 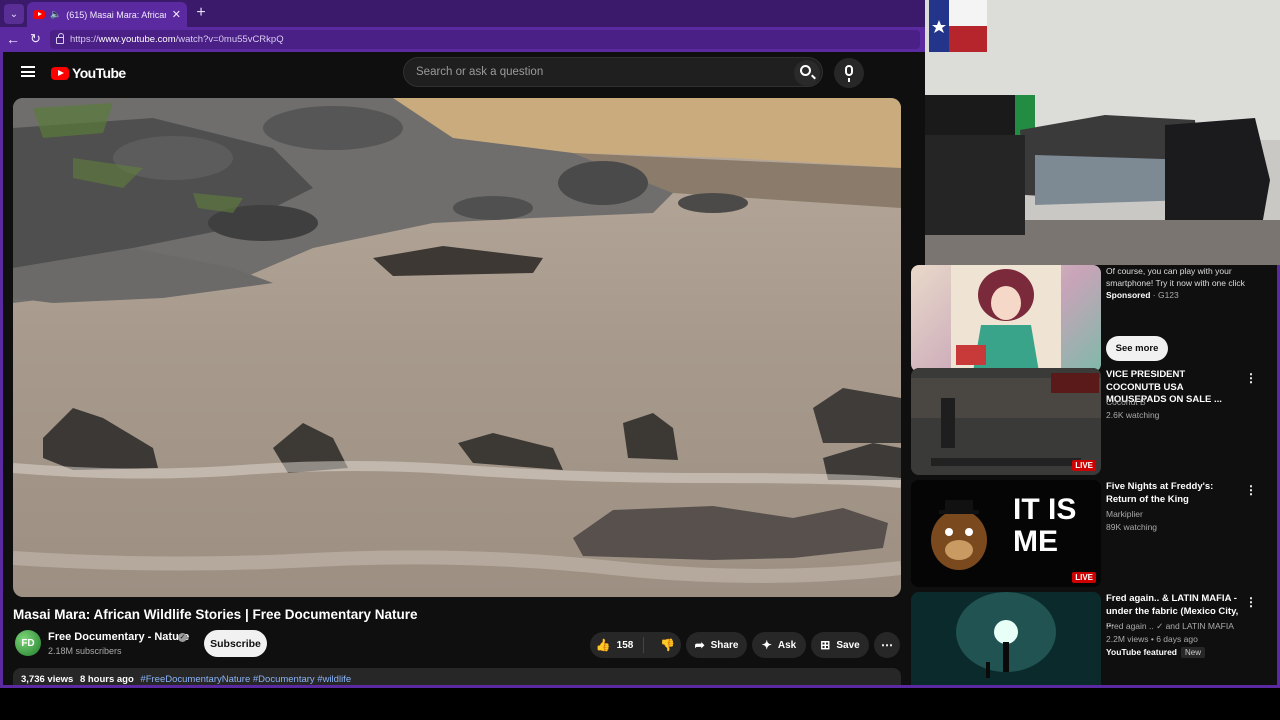 I want to click on concert-light-image, so click(x=1006, y=640).